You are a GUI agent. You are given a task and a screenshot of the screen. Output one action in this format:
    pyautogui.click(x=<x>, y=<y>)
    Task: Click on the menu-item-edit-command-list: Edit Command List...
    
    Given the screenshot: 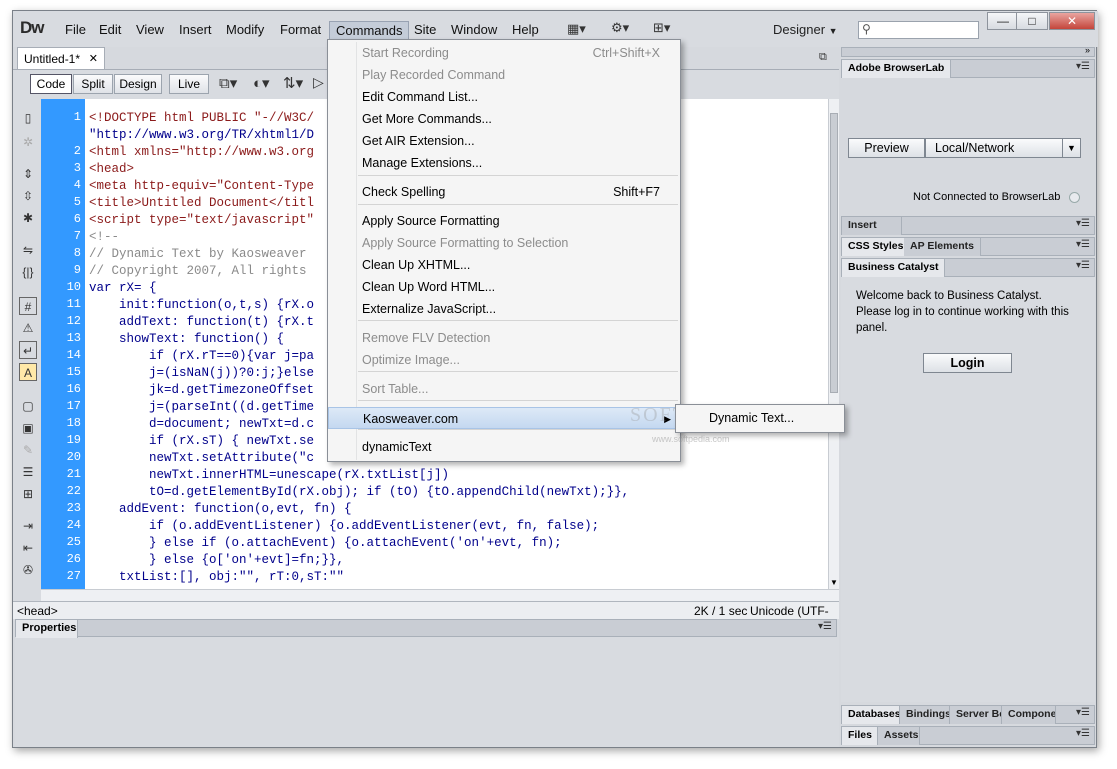 What is the action you would take?
    pyautogui.click(x=504, y=97)
    